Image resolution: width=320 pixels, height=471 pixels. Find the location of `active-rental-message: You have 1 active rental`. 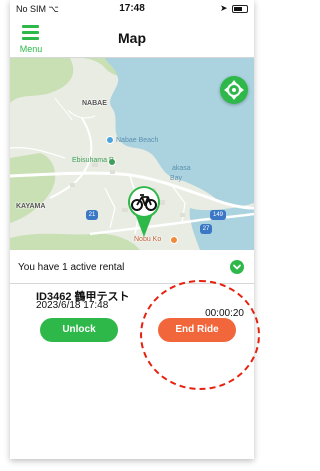

active-rental-message: You have 1 active rental is located at coordinates (71, 267).